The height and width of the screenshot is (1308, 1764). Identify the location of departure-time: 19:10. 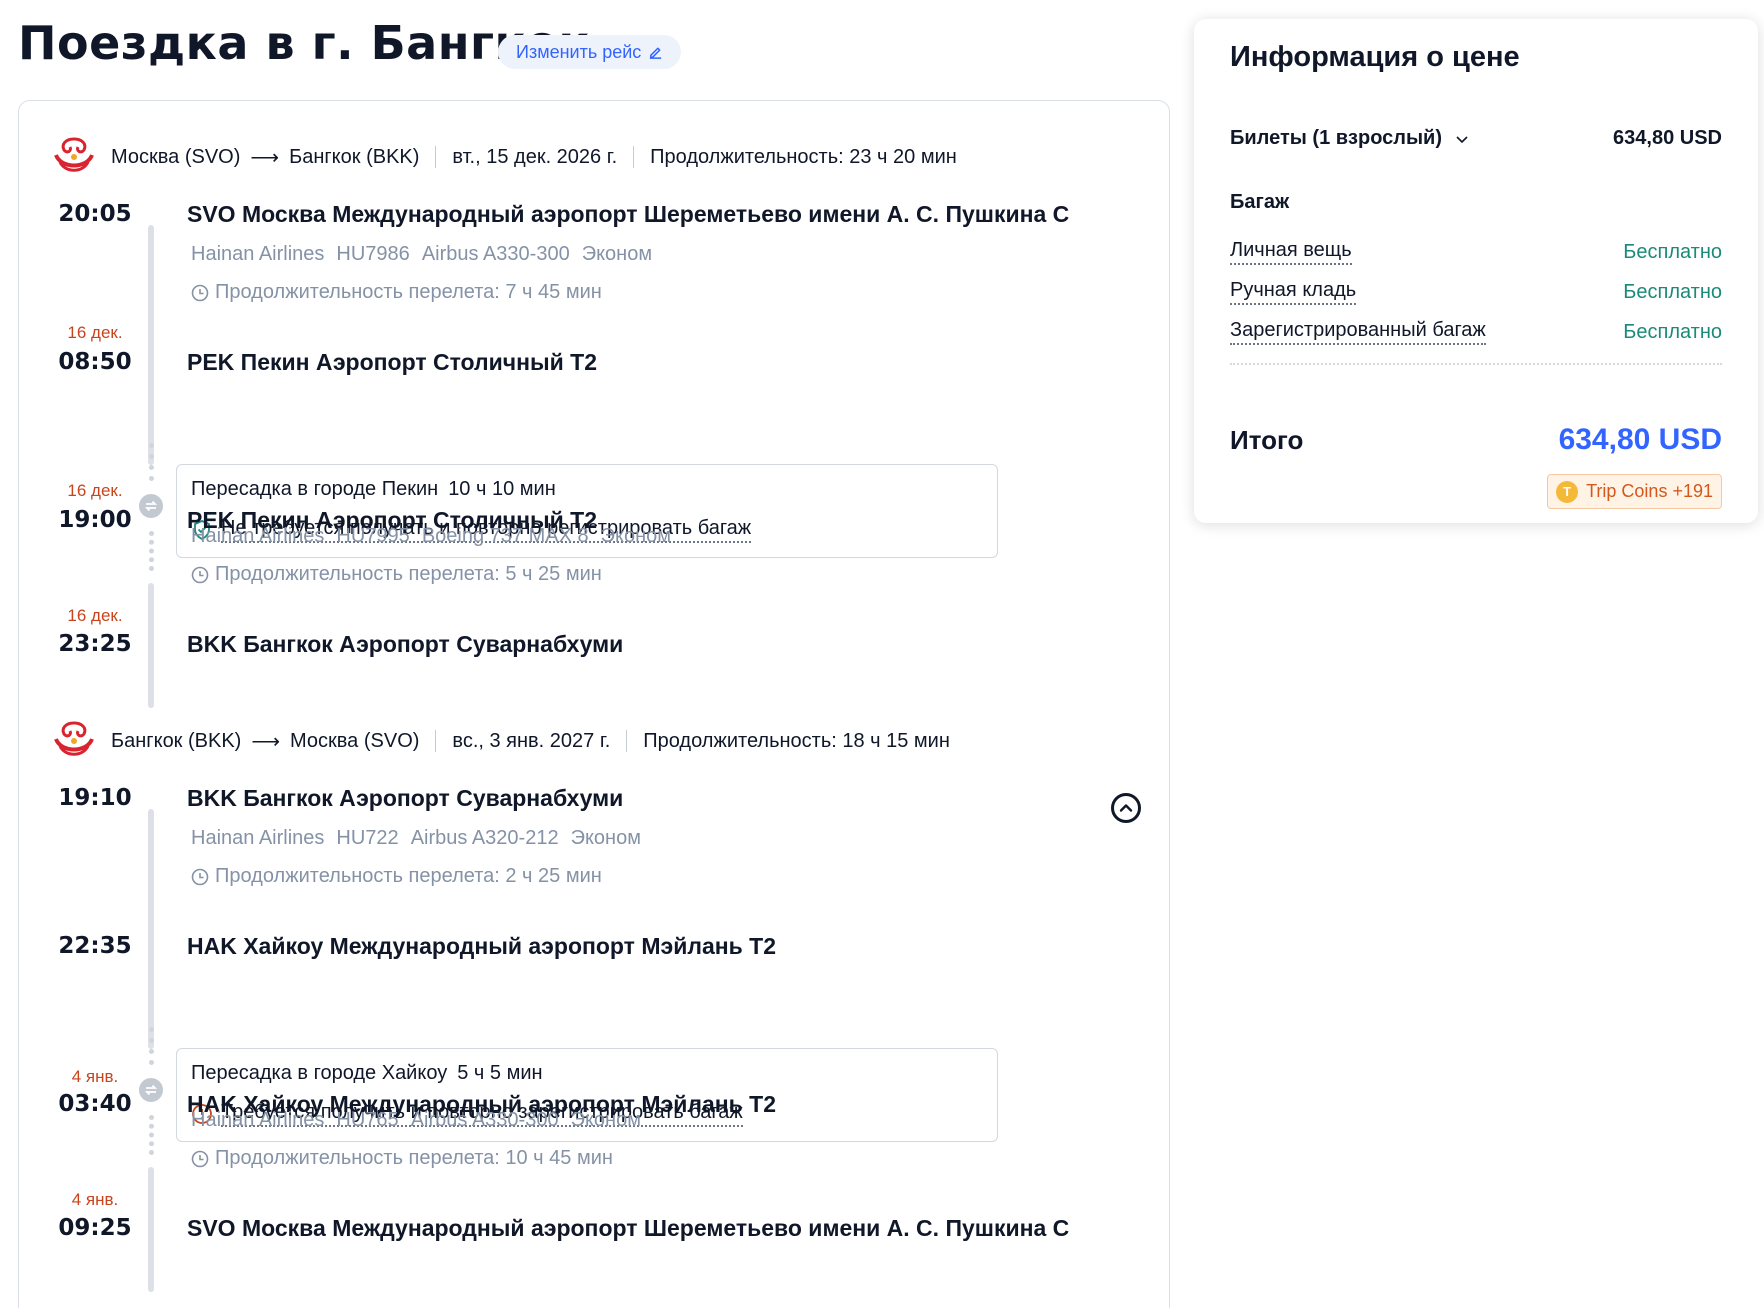
(95, 798).